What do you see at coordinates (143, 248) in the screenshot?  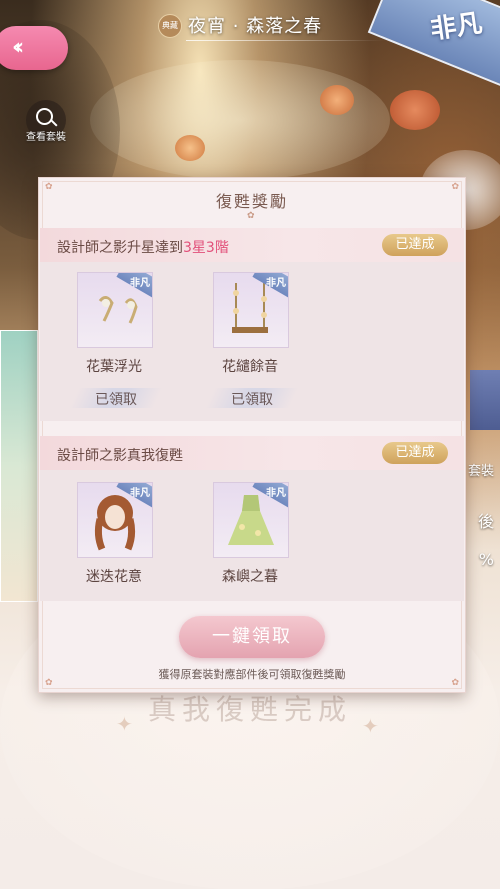 I see `section-condition: 設計師之影升星達到3星3階` at bounding box center [143, 248].